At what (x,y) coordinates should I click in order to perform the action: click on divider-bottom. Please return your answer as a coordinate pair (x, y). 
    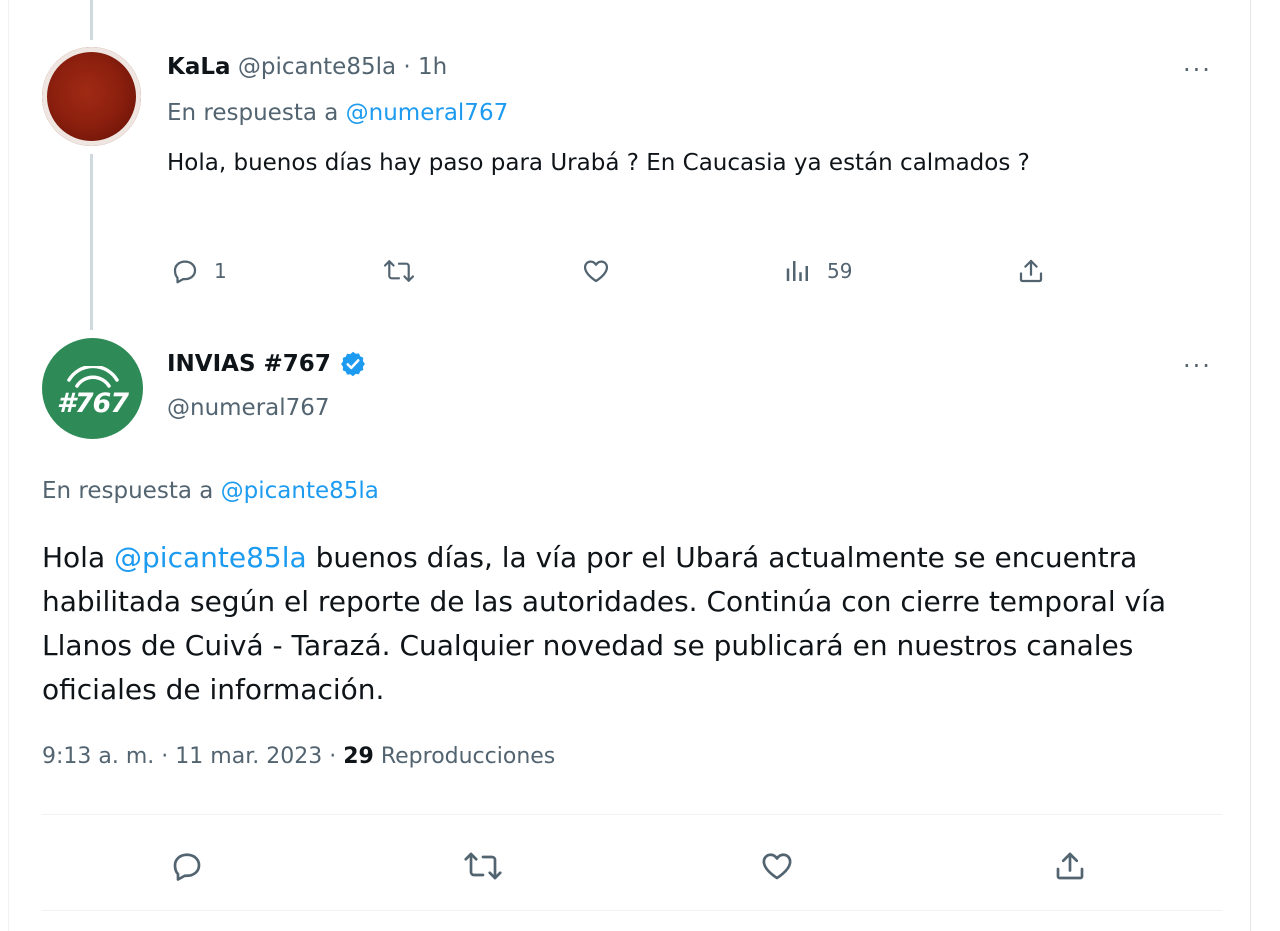
    Looking at the image, I should click on (632, 910).